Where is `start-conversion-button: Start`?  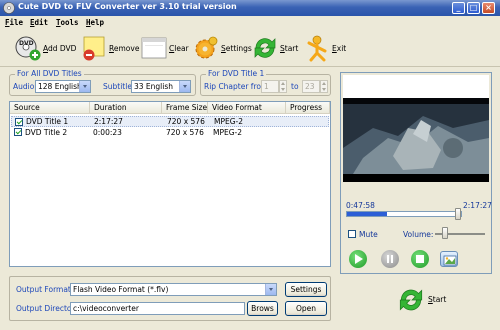
start-conversion-button: Start is located at coordinates (422, 300).